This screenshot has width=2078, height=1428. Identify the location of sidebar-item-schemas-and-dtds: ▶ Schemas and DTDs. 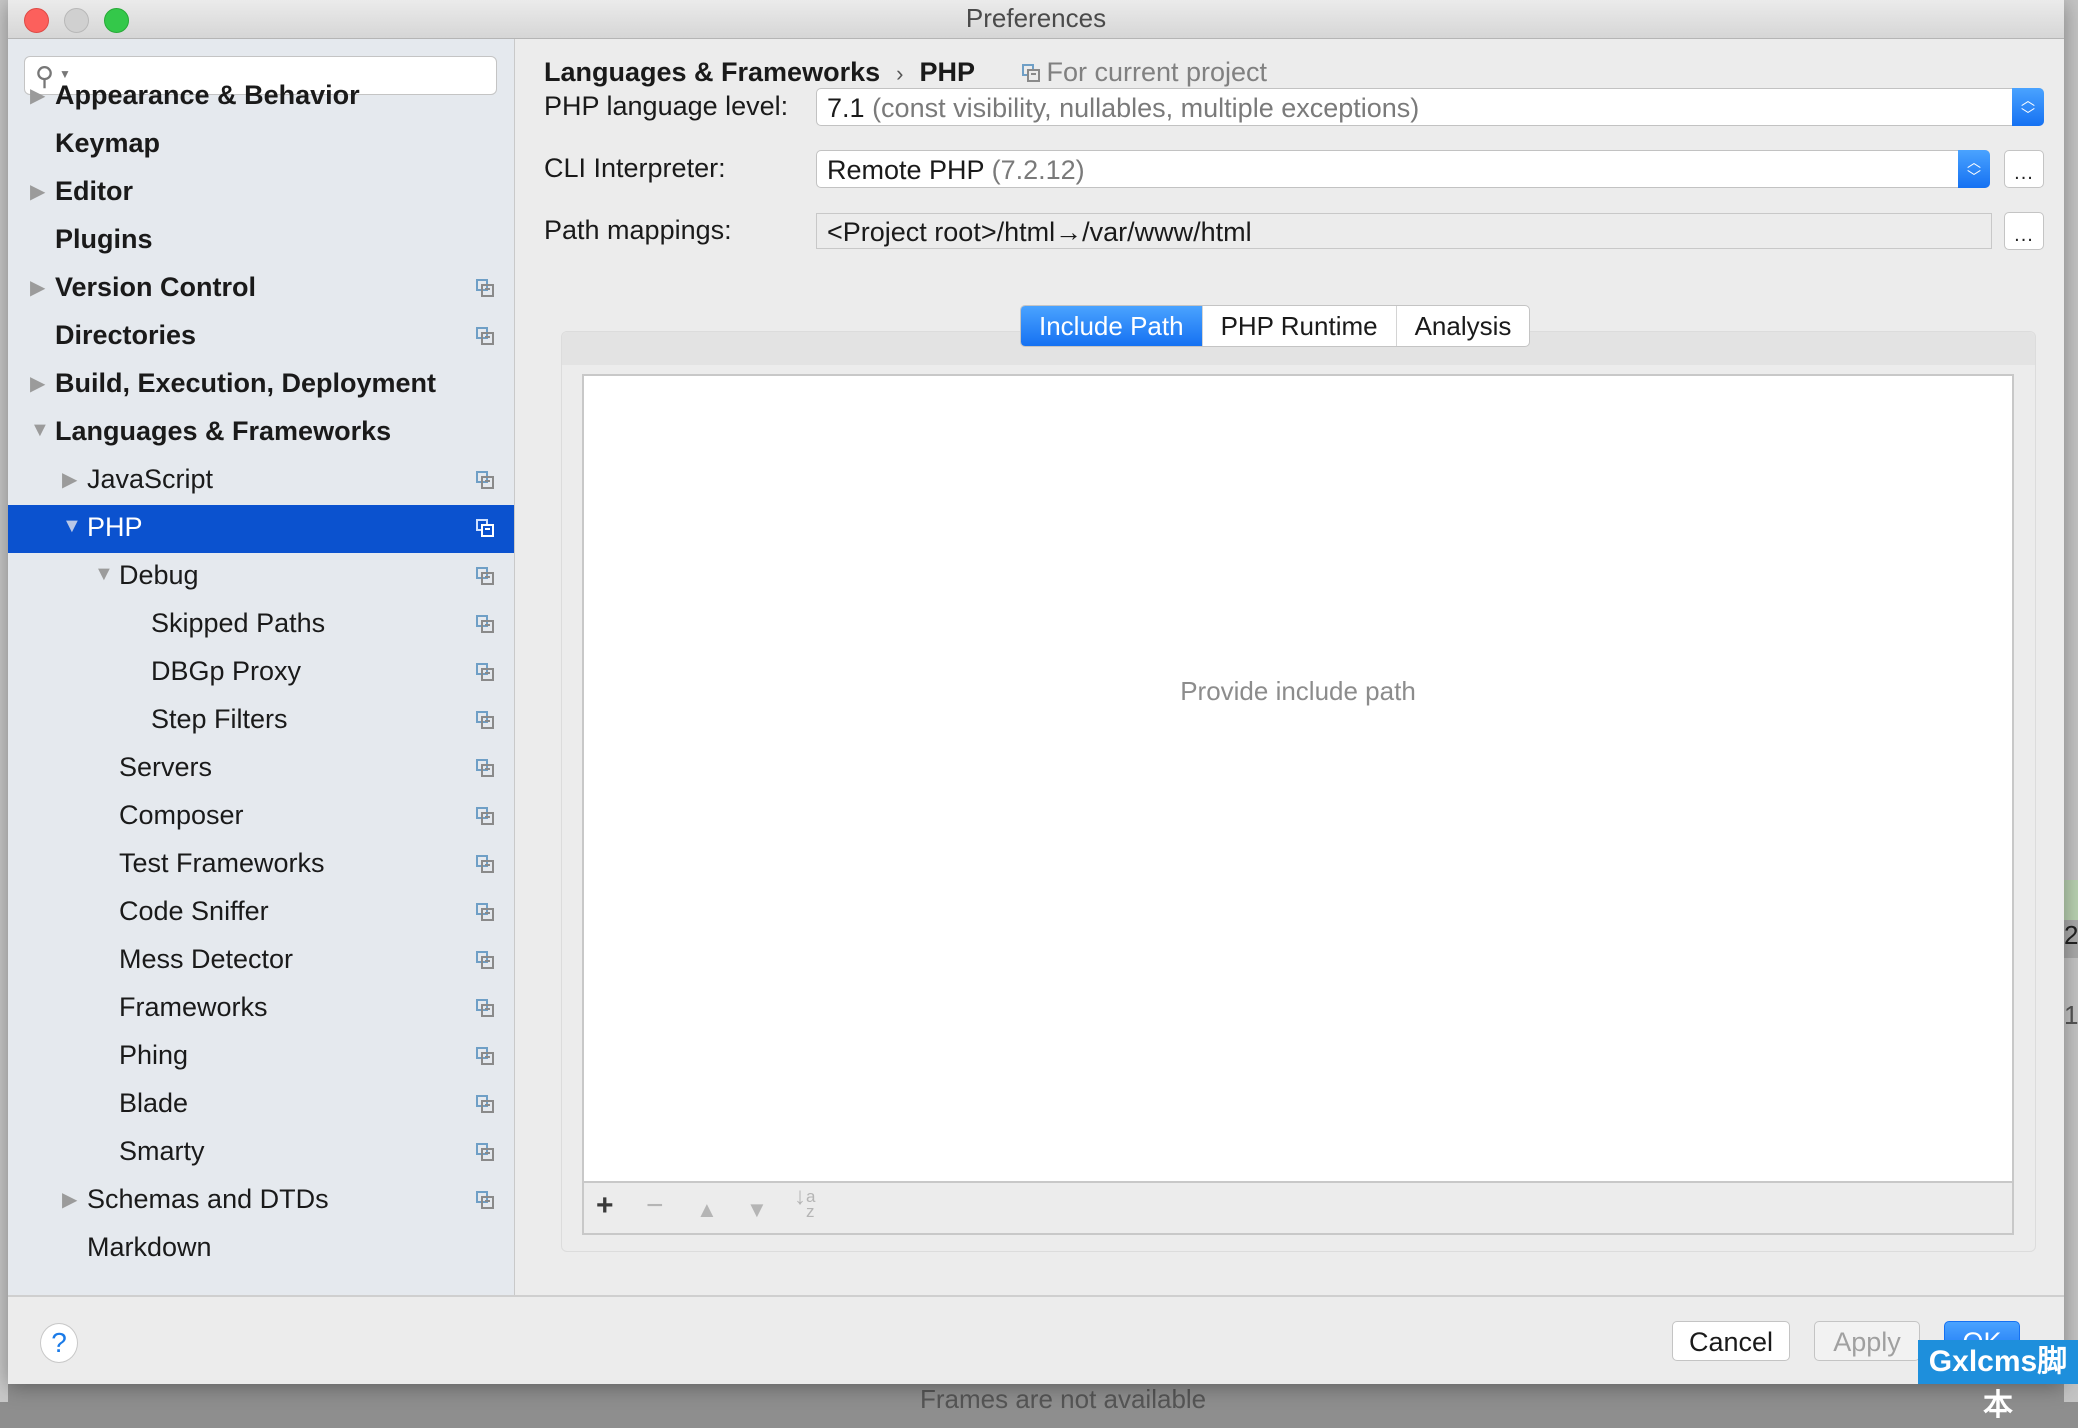
(261, 1201).